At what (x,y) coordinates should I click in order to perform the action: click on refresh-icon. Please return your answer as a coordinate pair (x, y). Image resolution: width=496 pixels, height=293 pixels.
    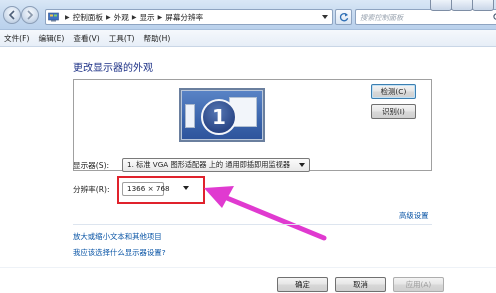
    Looking at the image, I should click on (344, 17).